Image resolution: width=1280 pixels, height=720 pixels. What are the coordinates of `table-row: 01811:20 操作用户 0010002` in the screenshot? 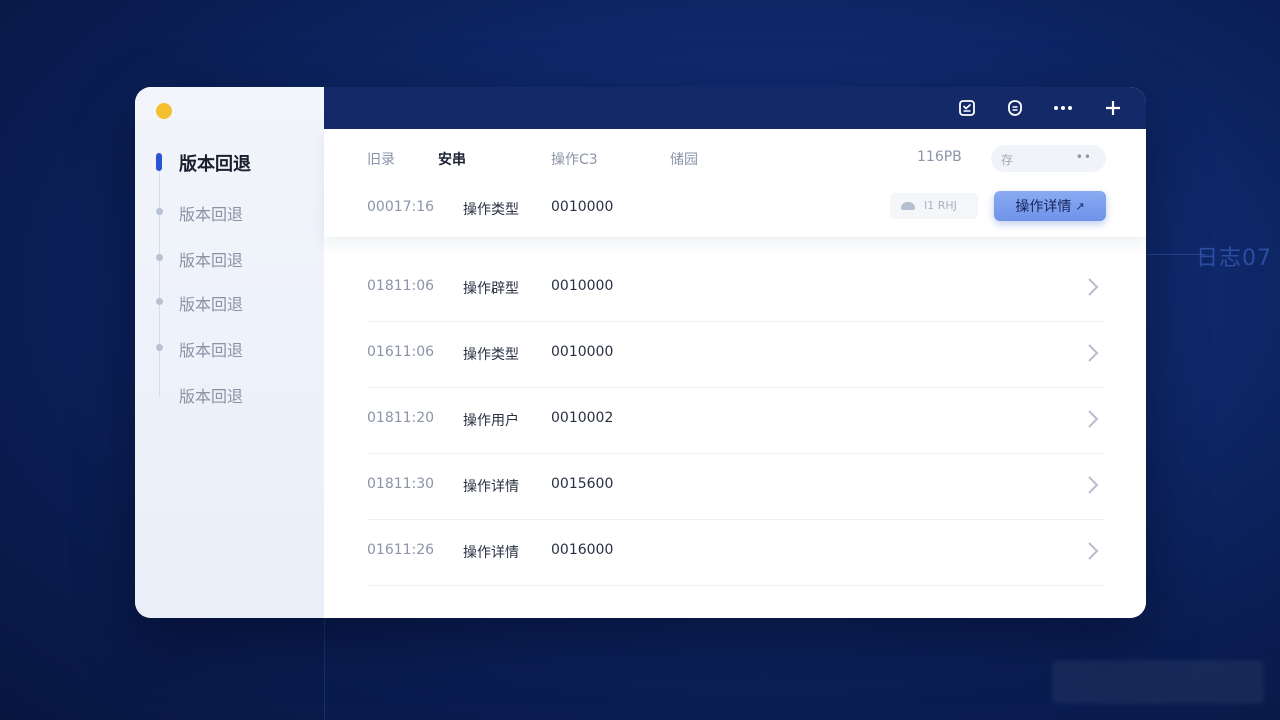 It's located at (736, 421).